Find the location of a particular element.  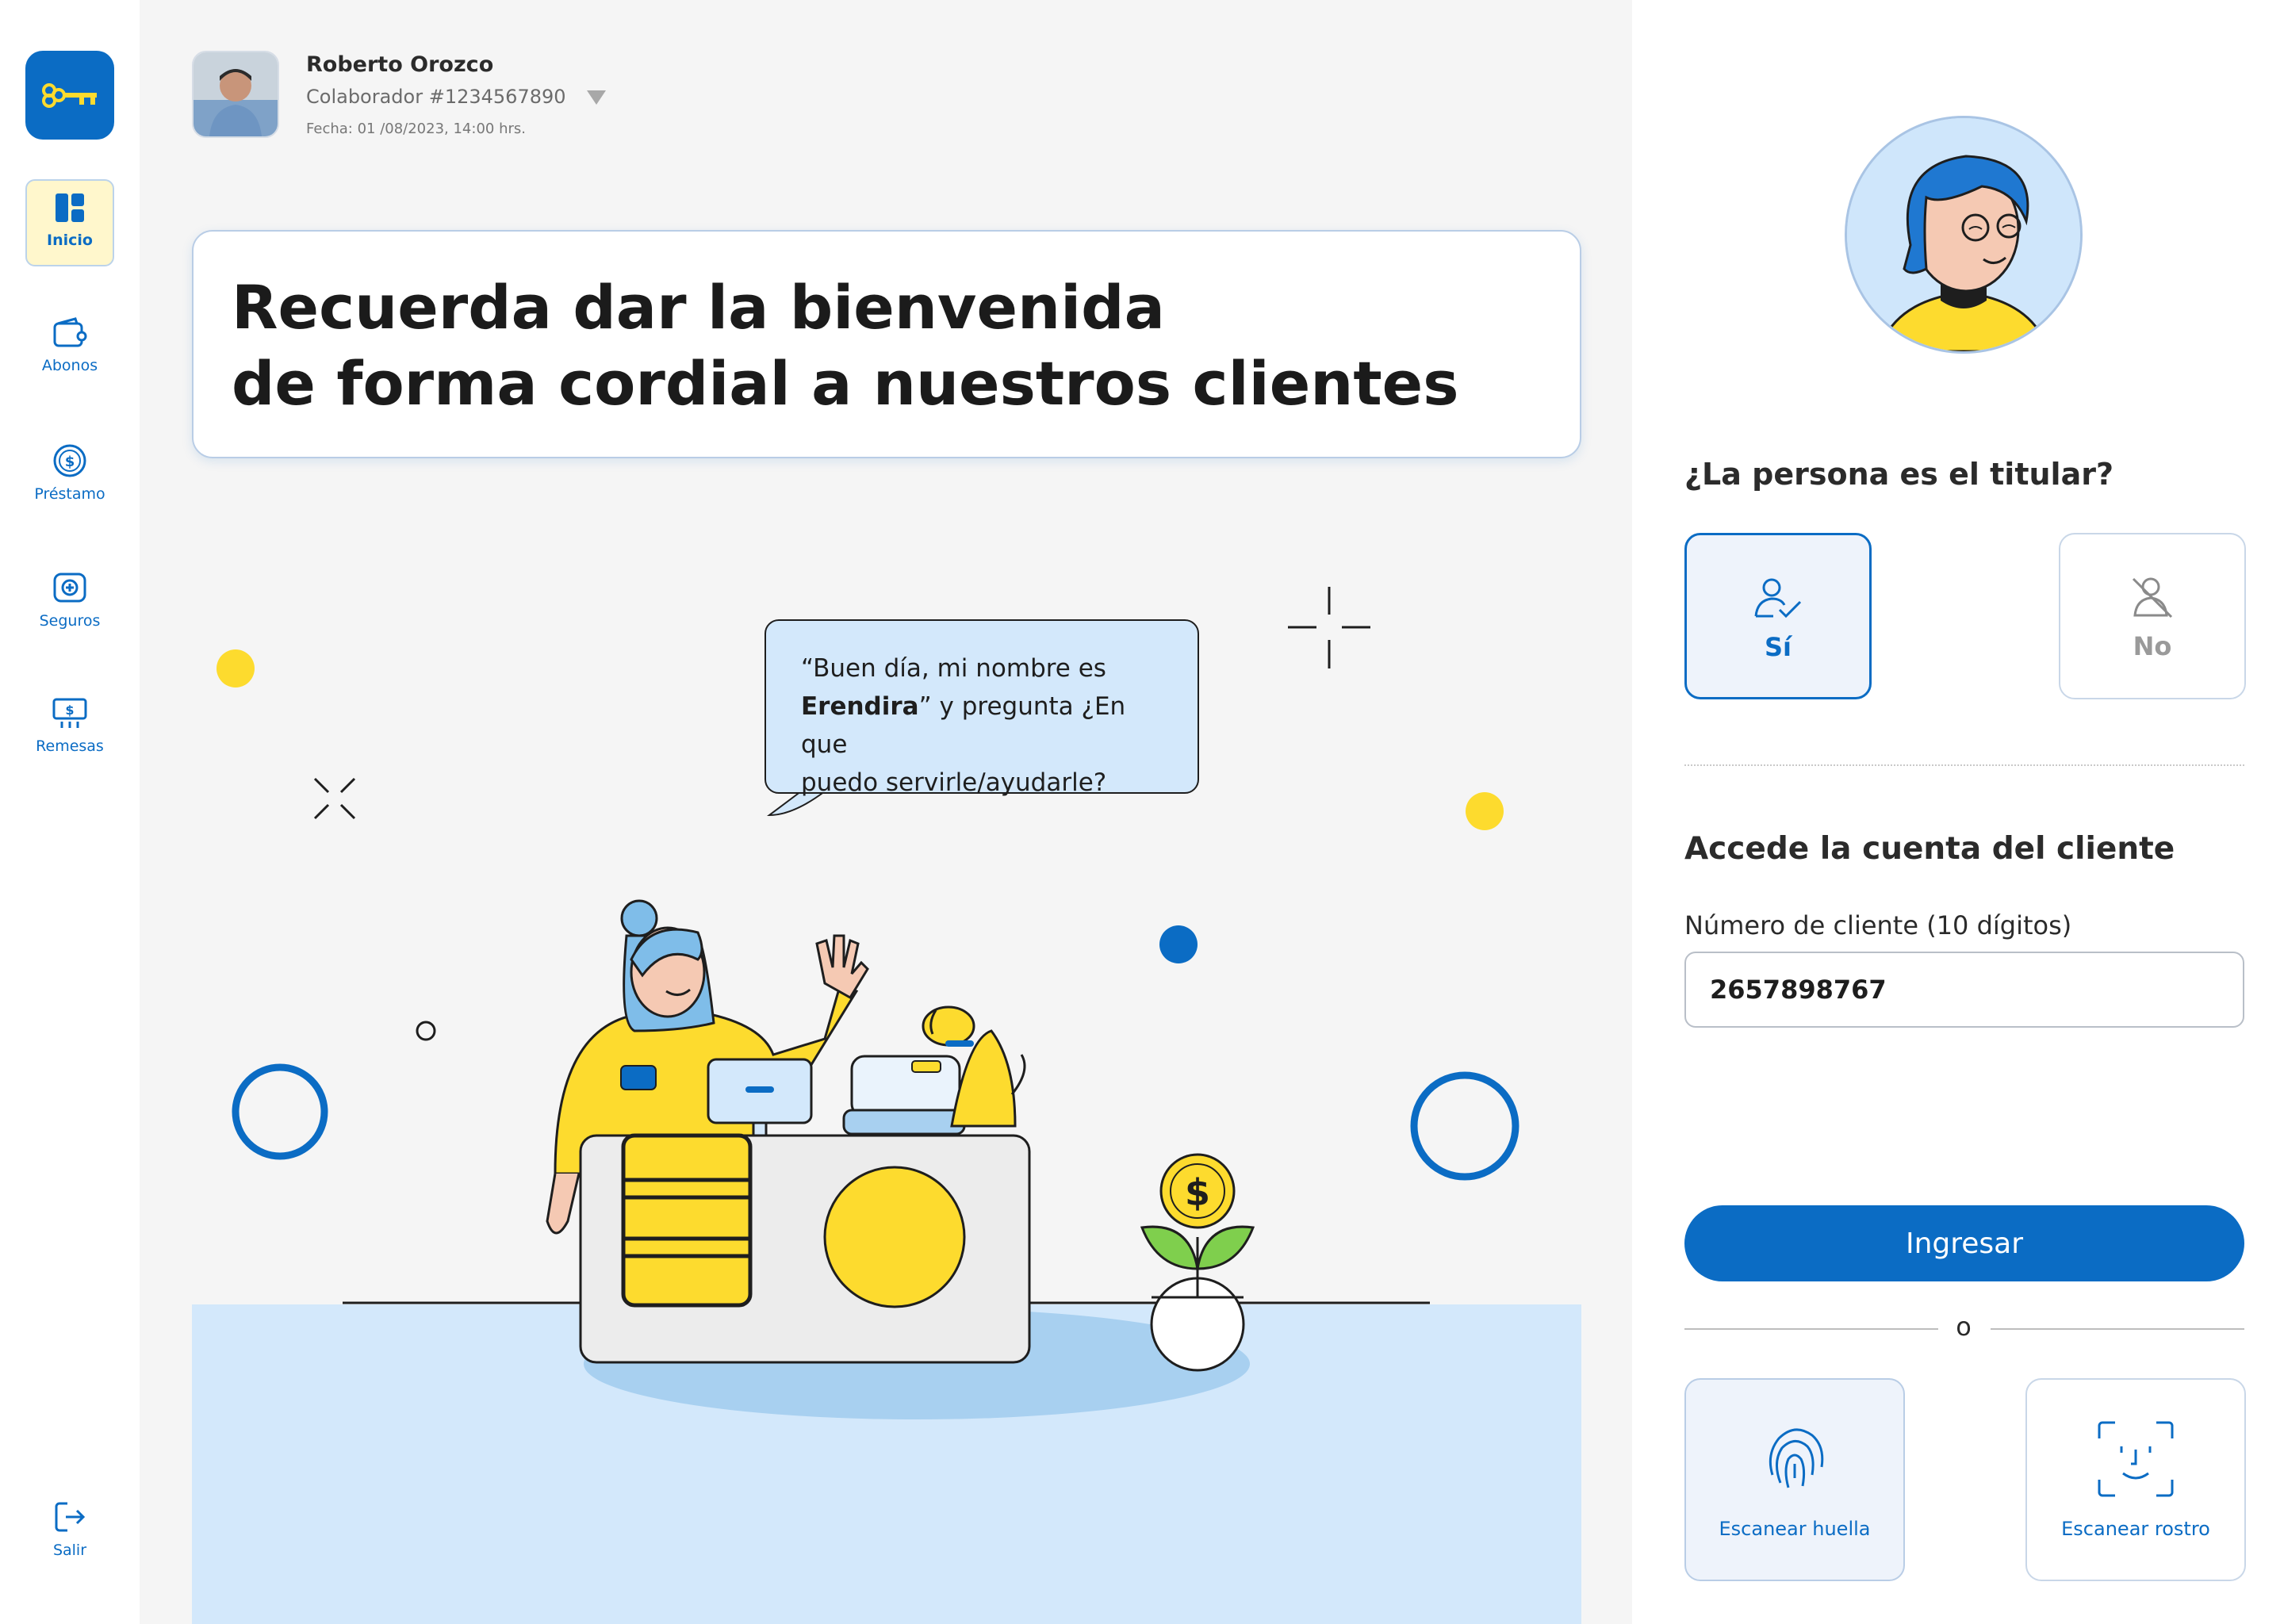

bubble-text-1: “Buen día, mi nombre es is located at coordinates (953, 668).